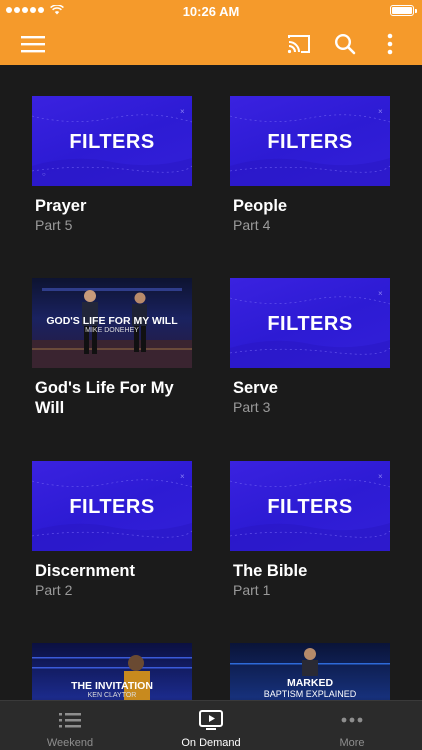 Image resolution: width=422 pixels, height=750 pixels. Describe the element at coordinates (112, 330) in the screenshot. I see `thumbnail-speaker: MIKE DONEHEY` at that location.